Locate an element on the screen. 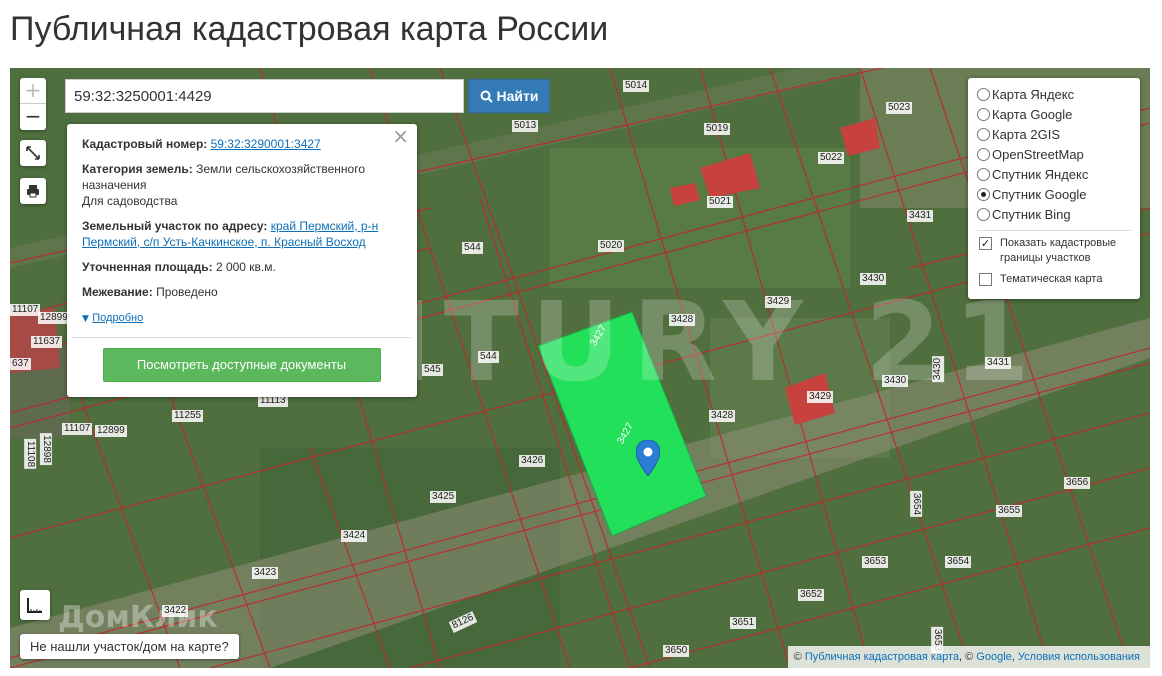  details-toggle: ▼ Подробно is located at coordinates (241, 318).